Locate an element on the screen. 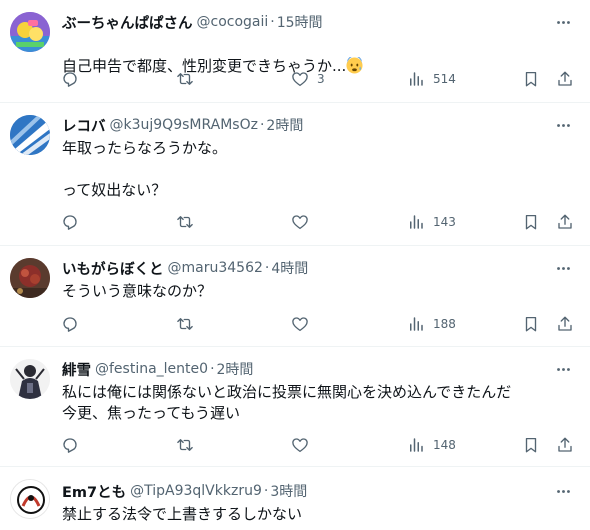 The width and height of the screenshot is (590, 530). tweet-text: 禁止する法令で上書きするしかない is located at coordinates (182, 514).